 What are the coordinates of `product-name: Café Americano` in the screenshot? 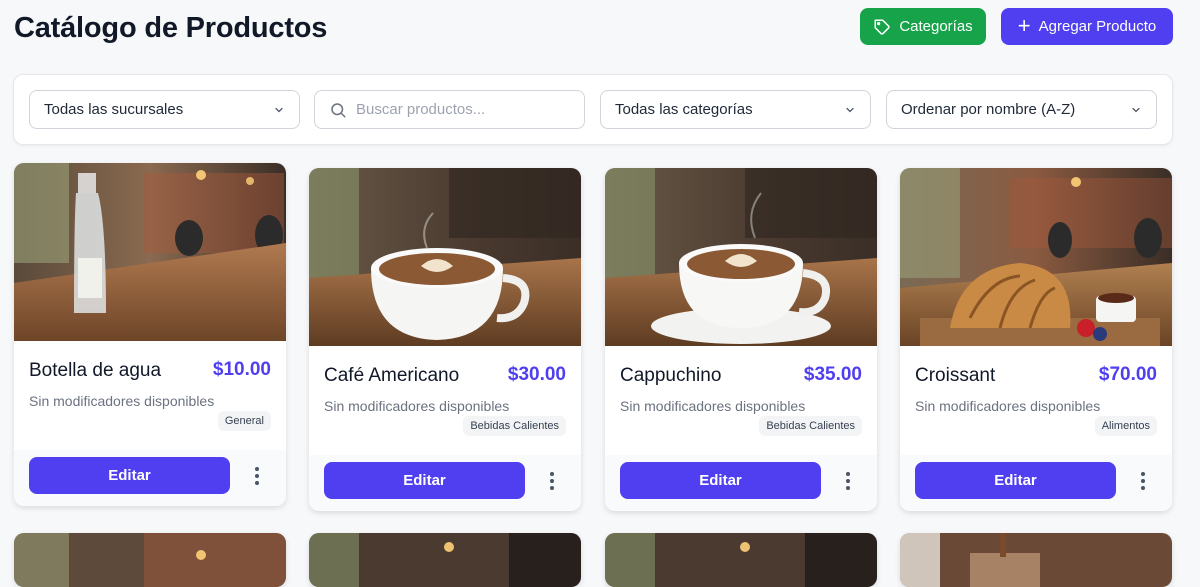 It's located at (392, 375).